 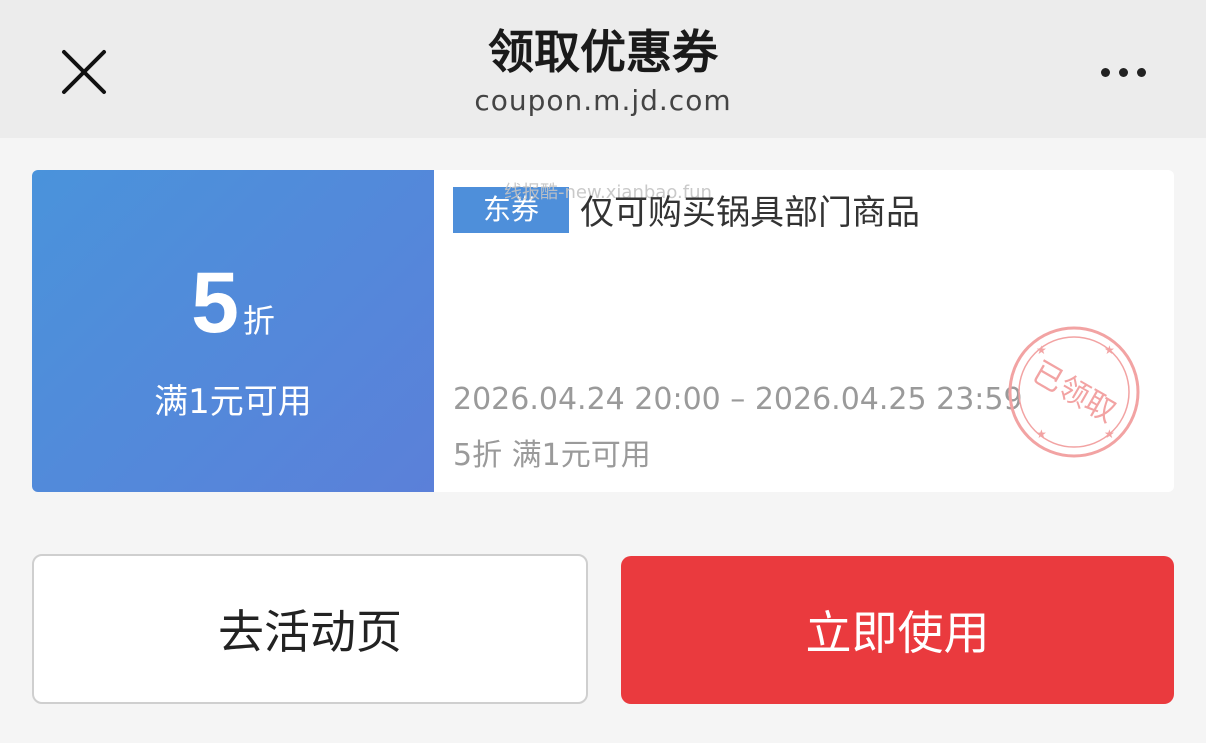 I want to click on discount-number: 5, so click(x=215, y=303).